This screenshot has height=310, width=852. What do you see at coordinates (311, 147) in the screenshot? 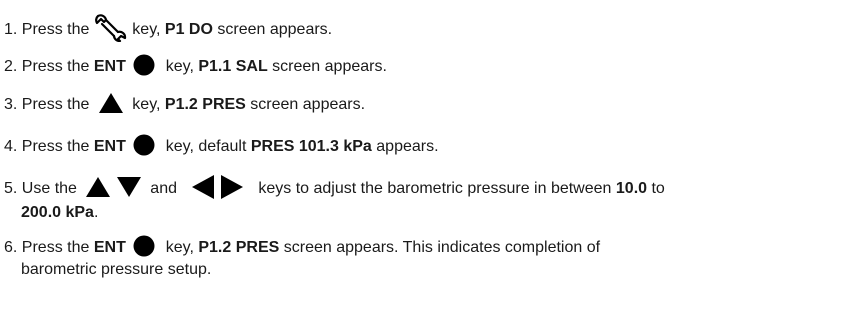
I see `default-value: PRES 101.3 kPa` at bounding box center [311, 147].